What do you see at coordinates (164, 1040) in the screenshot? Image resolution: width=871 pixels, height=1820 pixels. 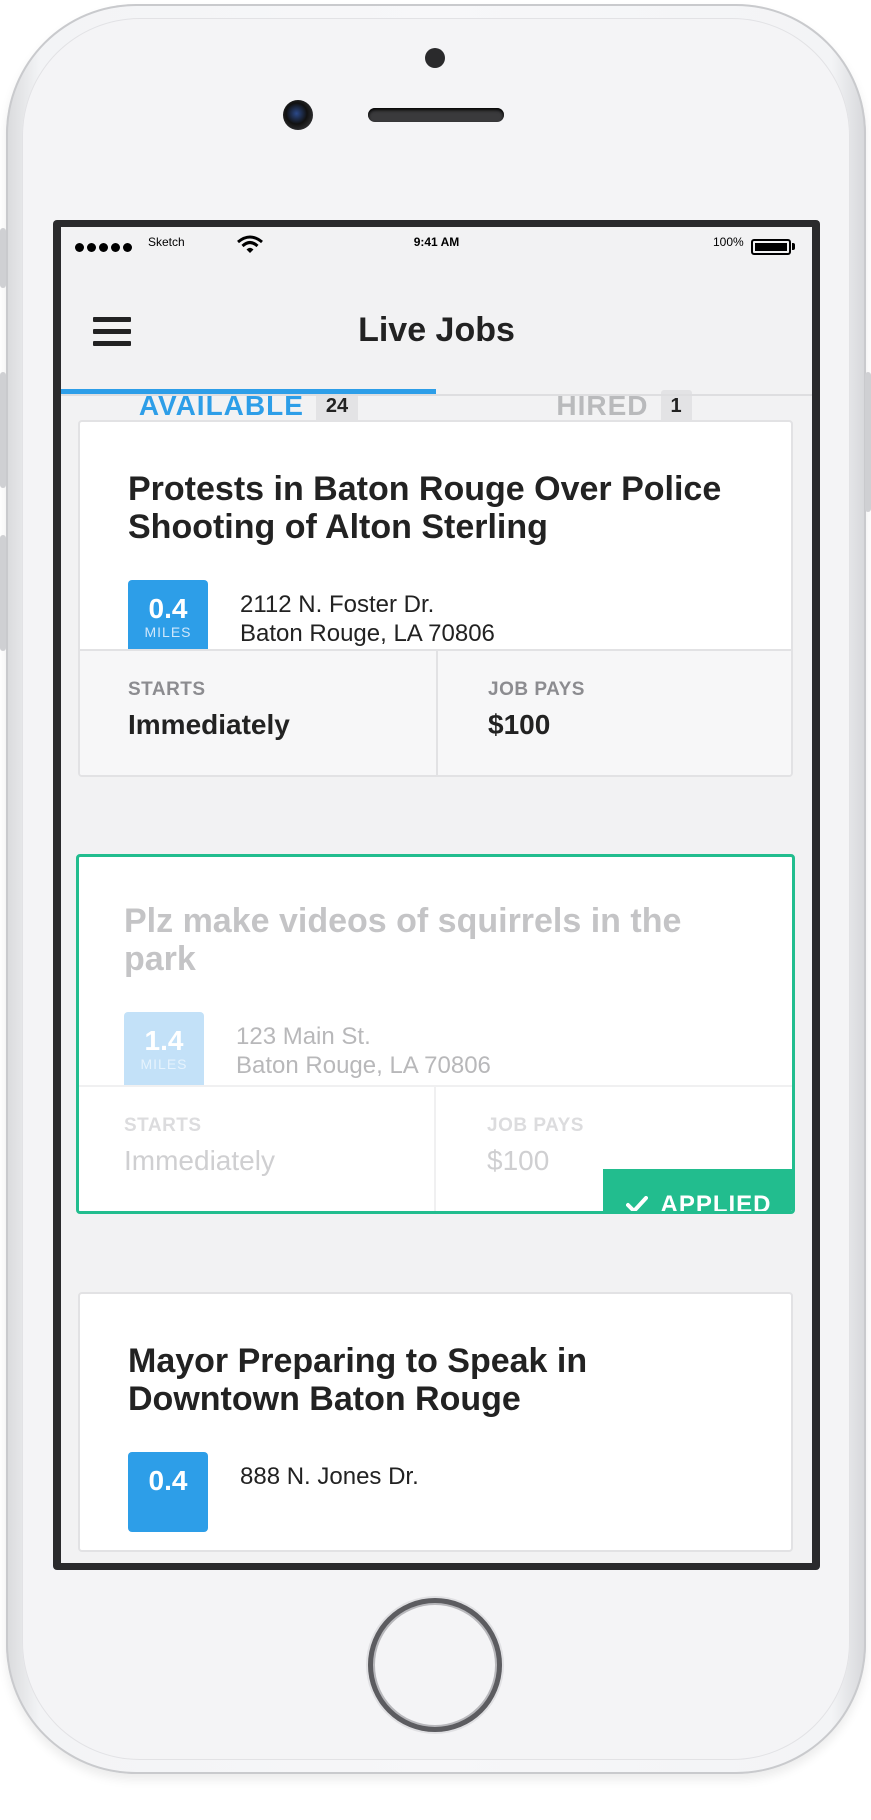 I see `distance-value: 1.4` at bounding box center [164, 1040].